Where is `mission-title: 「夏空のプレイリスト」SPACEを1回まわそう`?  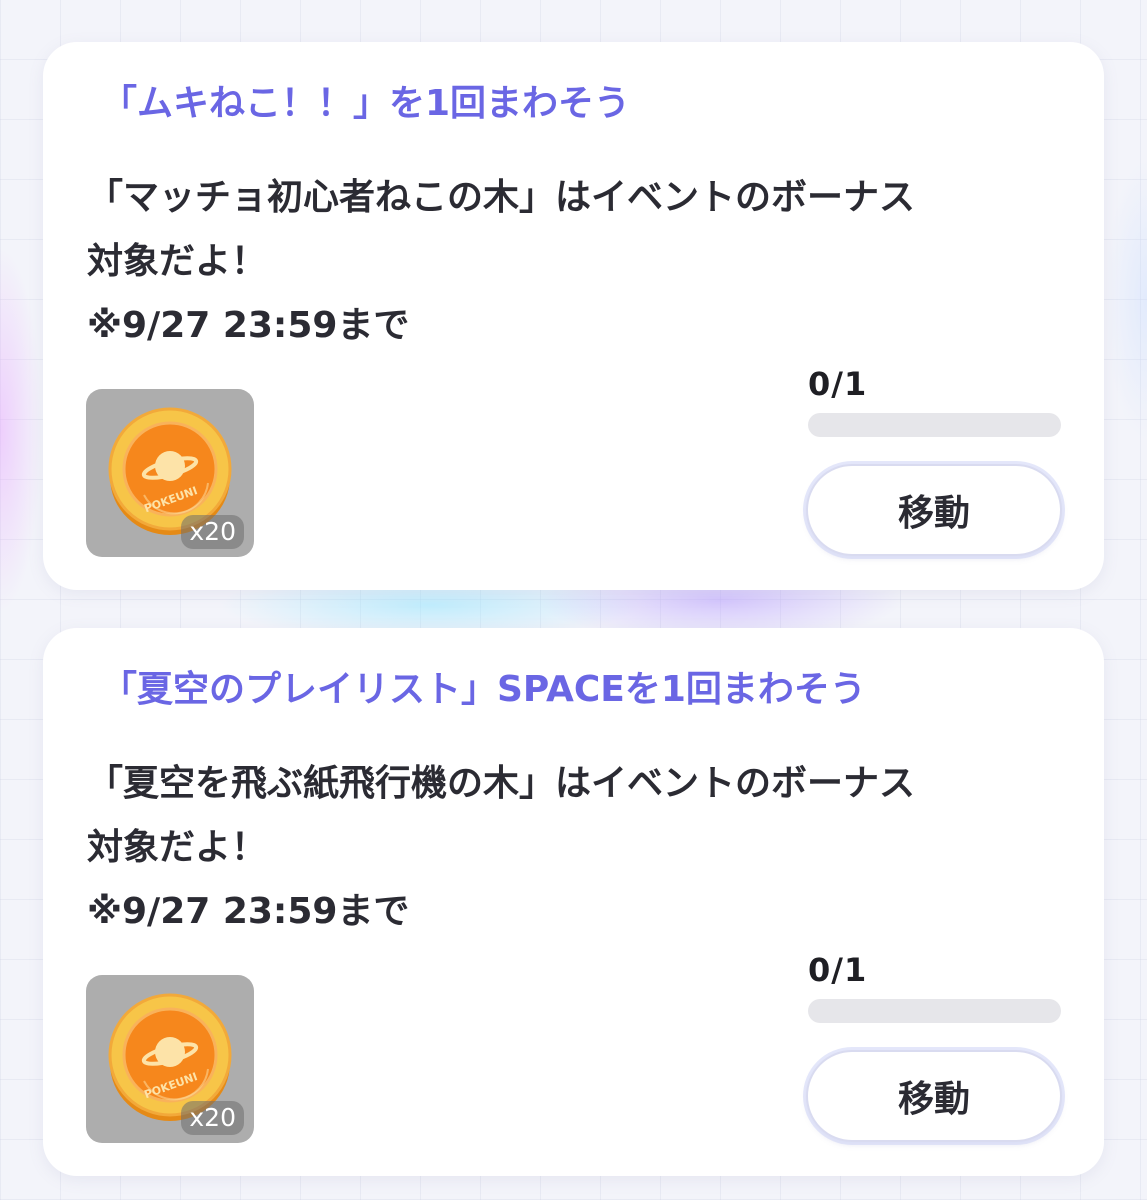
mission-title: 「夏空のプレイリスト」SPACEを1回まわそう is located at coordinates (483, 689).